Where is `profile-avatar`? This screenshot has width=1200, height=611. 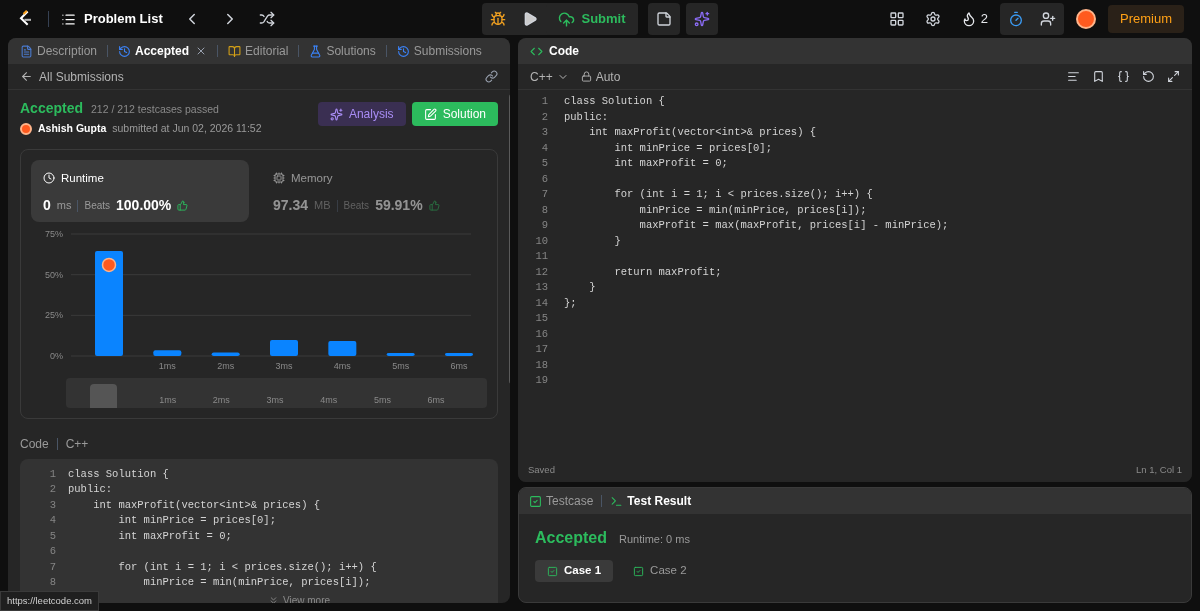
profile-avatar is located at coordinates (1086, 19).